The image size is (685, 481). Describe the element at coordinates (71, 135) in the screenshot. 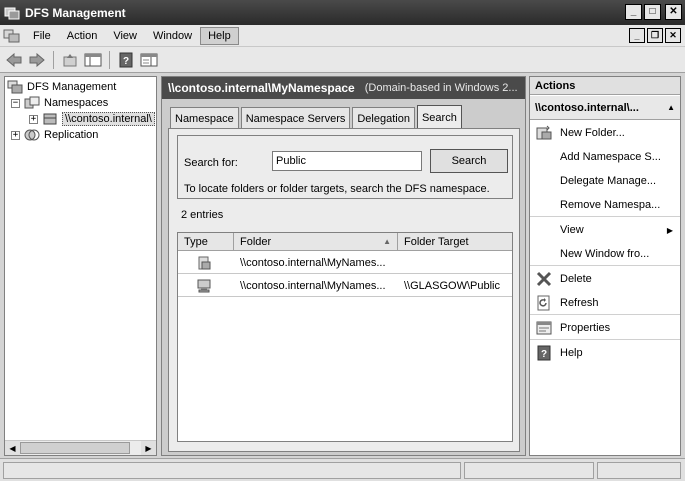

I see `tree-label: Replication` at that location.